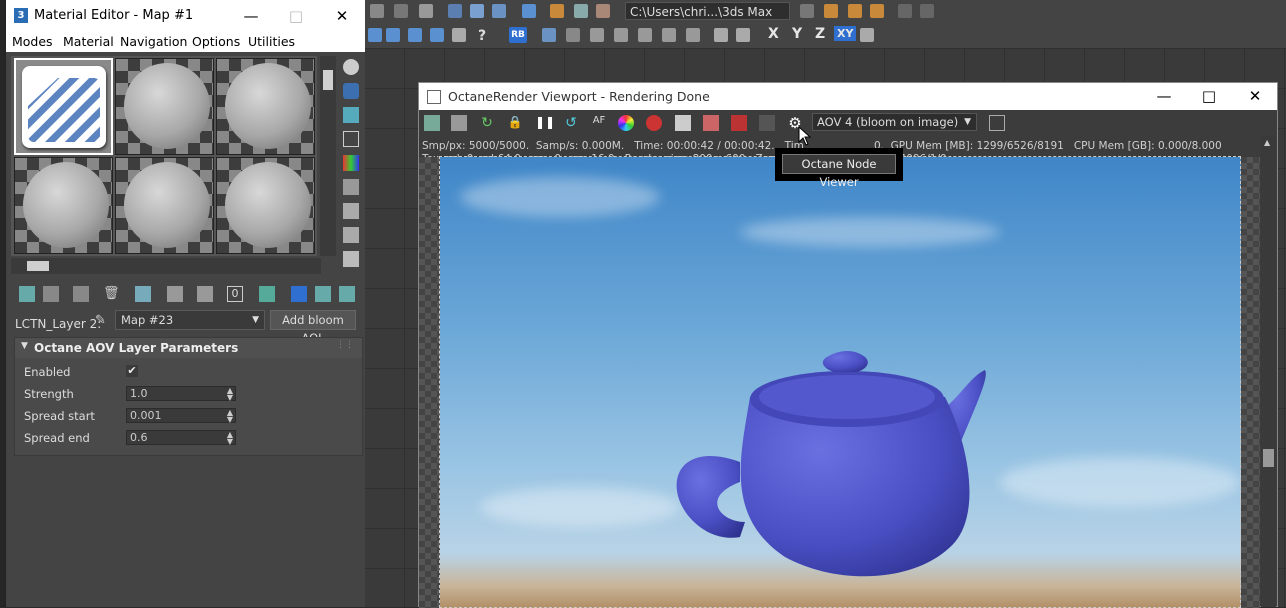 This screenshot has height=608, width=1286. I want to click on sample-uv-icon, so click(351, 139).